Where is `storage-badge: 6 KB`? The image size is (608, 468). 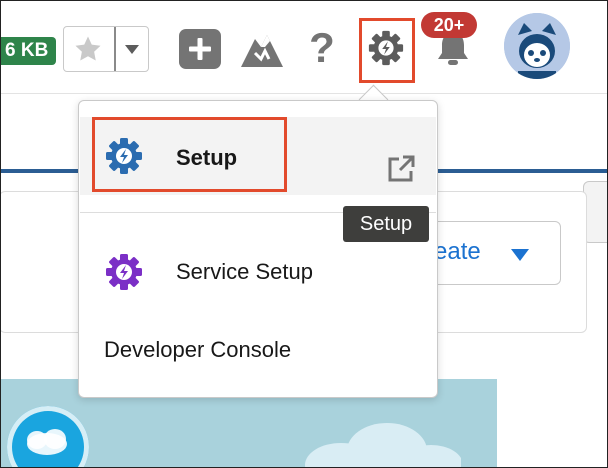
storage-badge: 6 KB is located at coordinates (29, 51).